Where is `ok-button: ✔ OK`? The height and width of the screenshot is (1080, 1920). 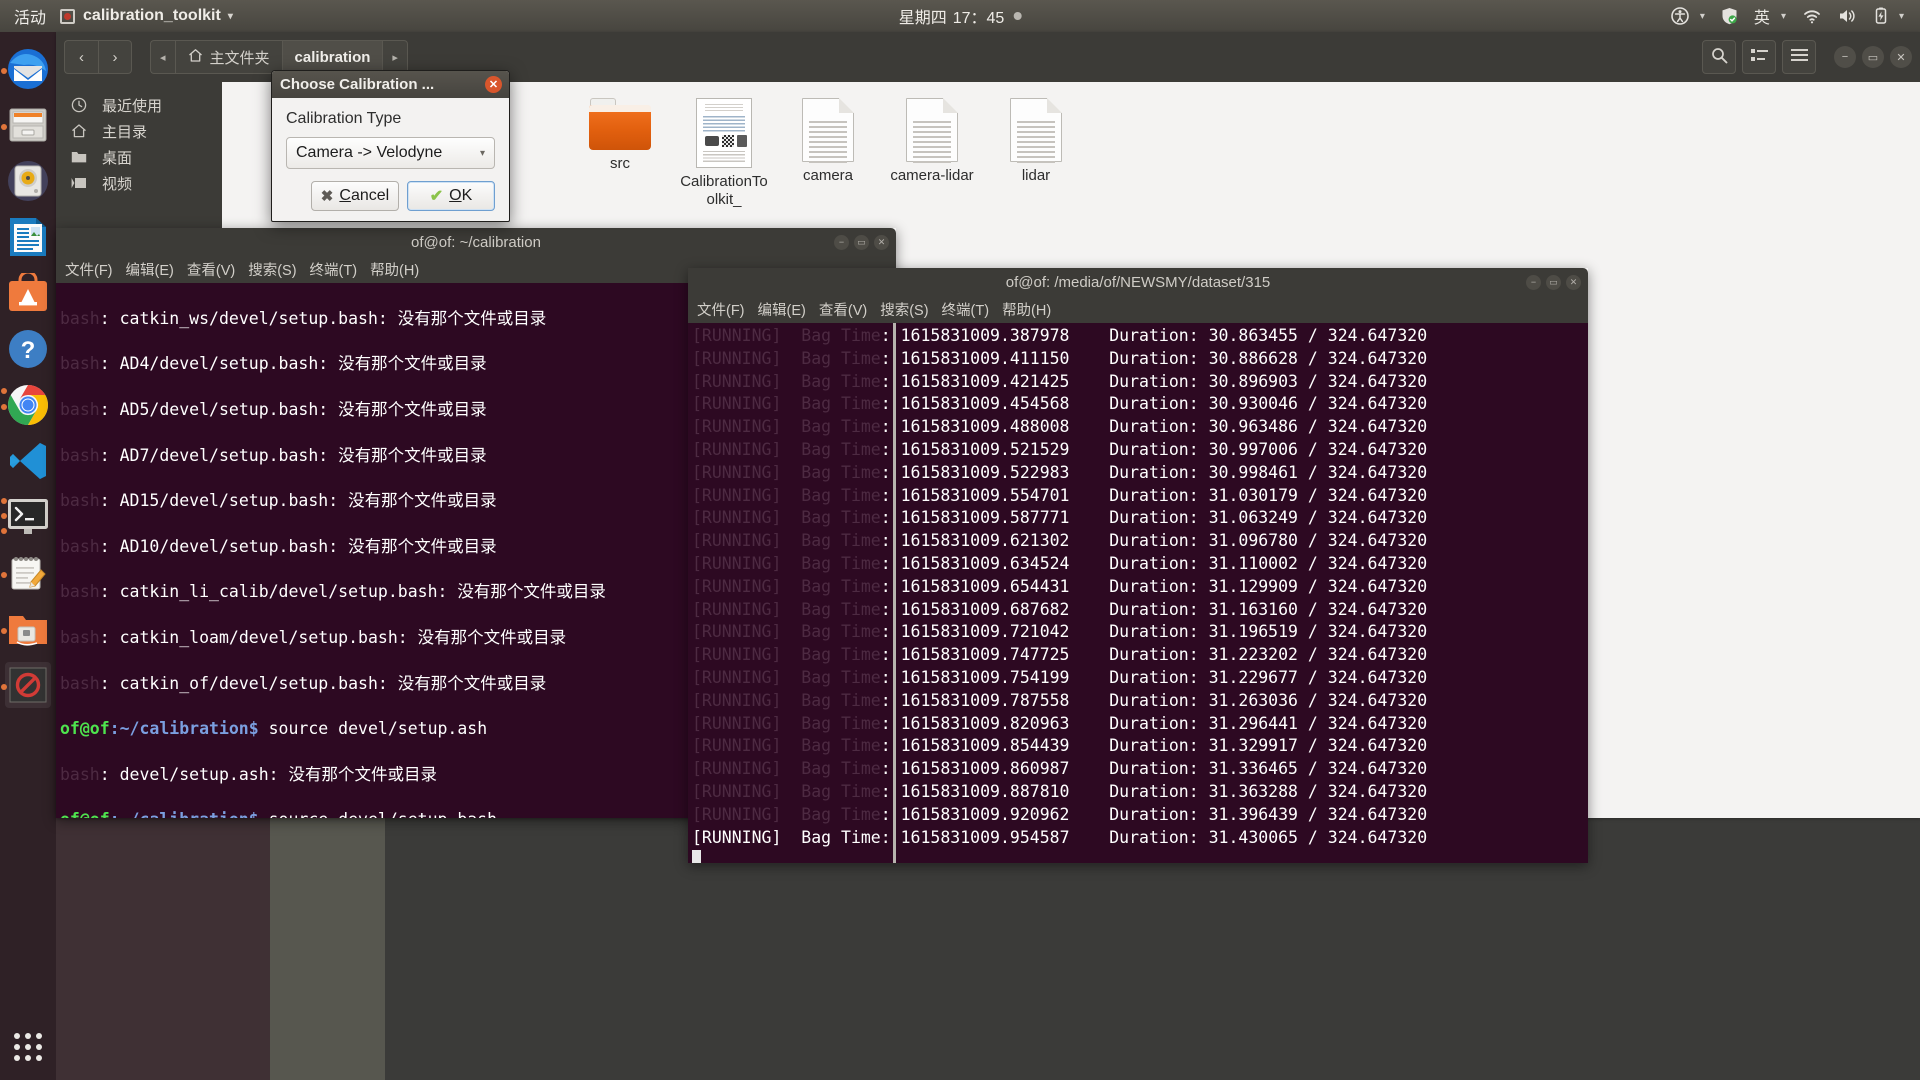 ok-button: ✔ OK is located at coordinates (451, 196).